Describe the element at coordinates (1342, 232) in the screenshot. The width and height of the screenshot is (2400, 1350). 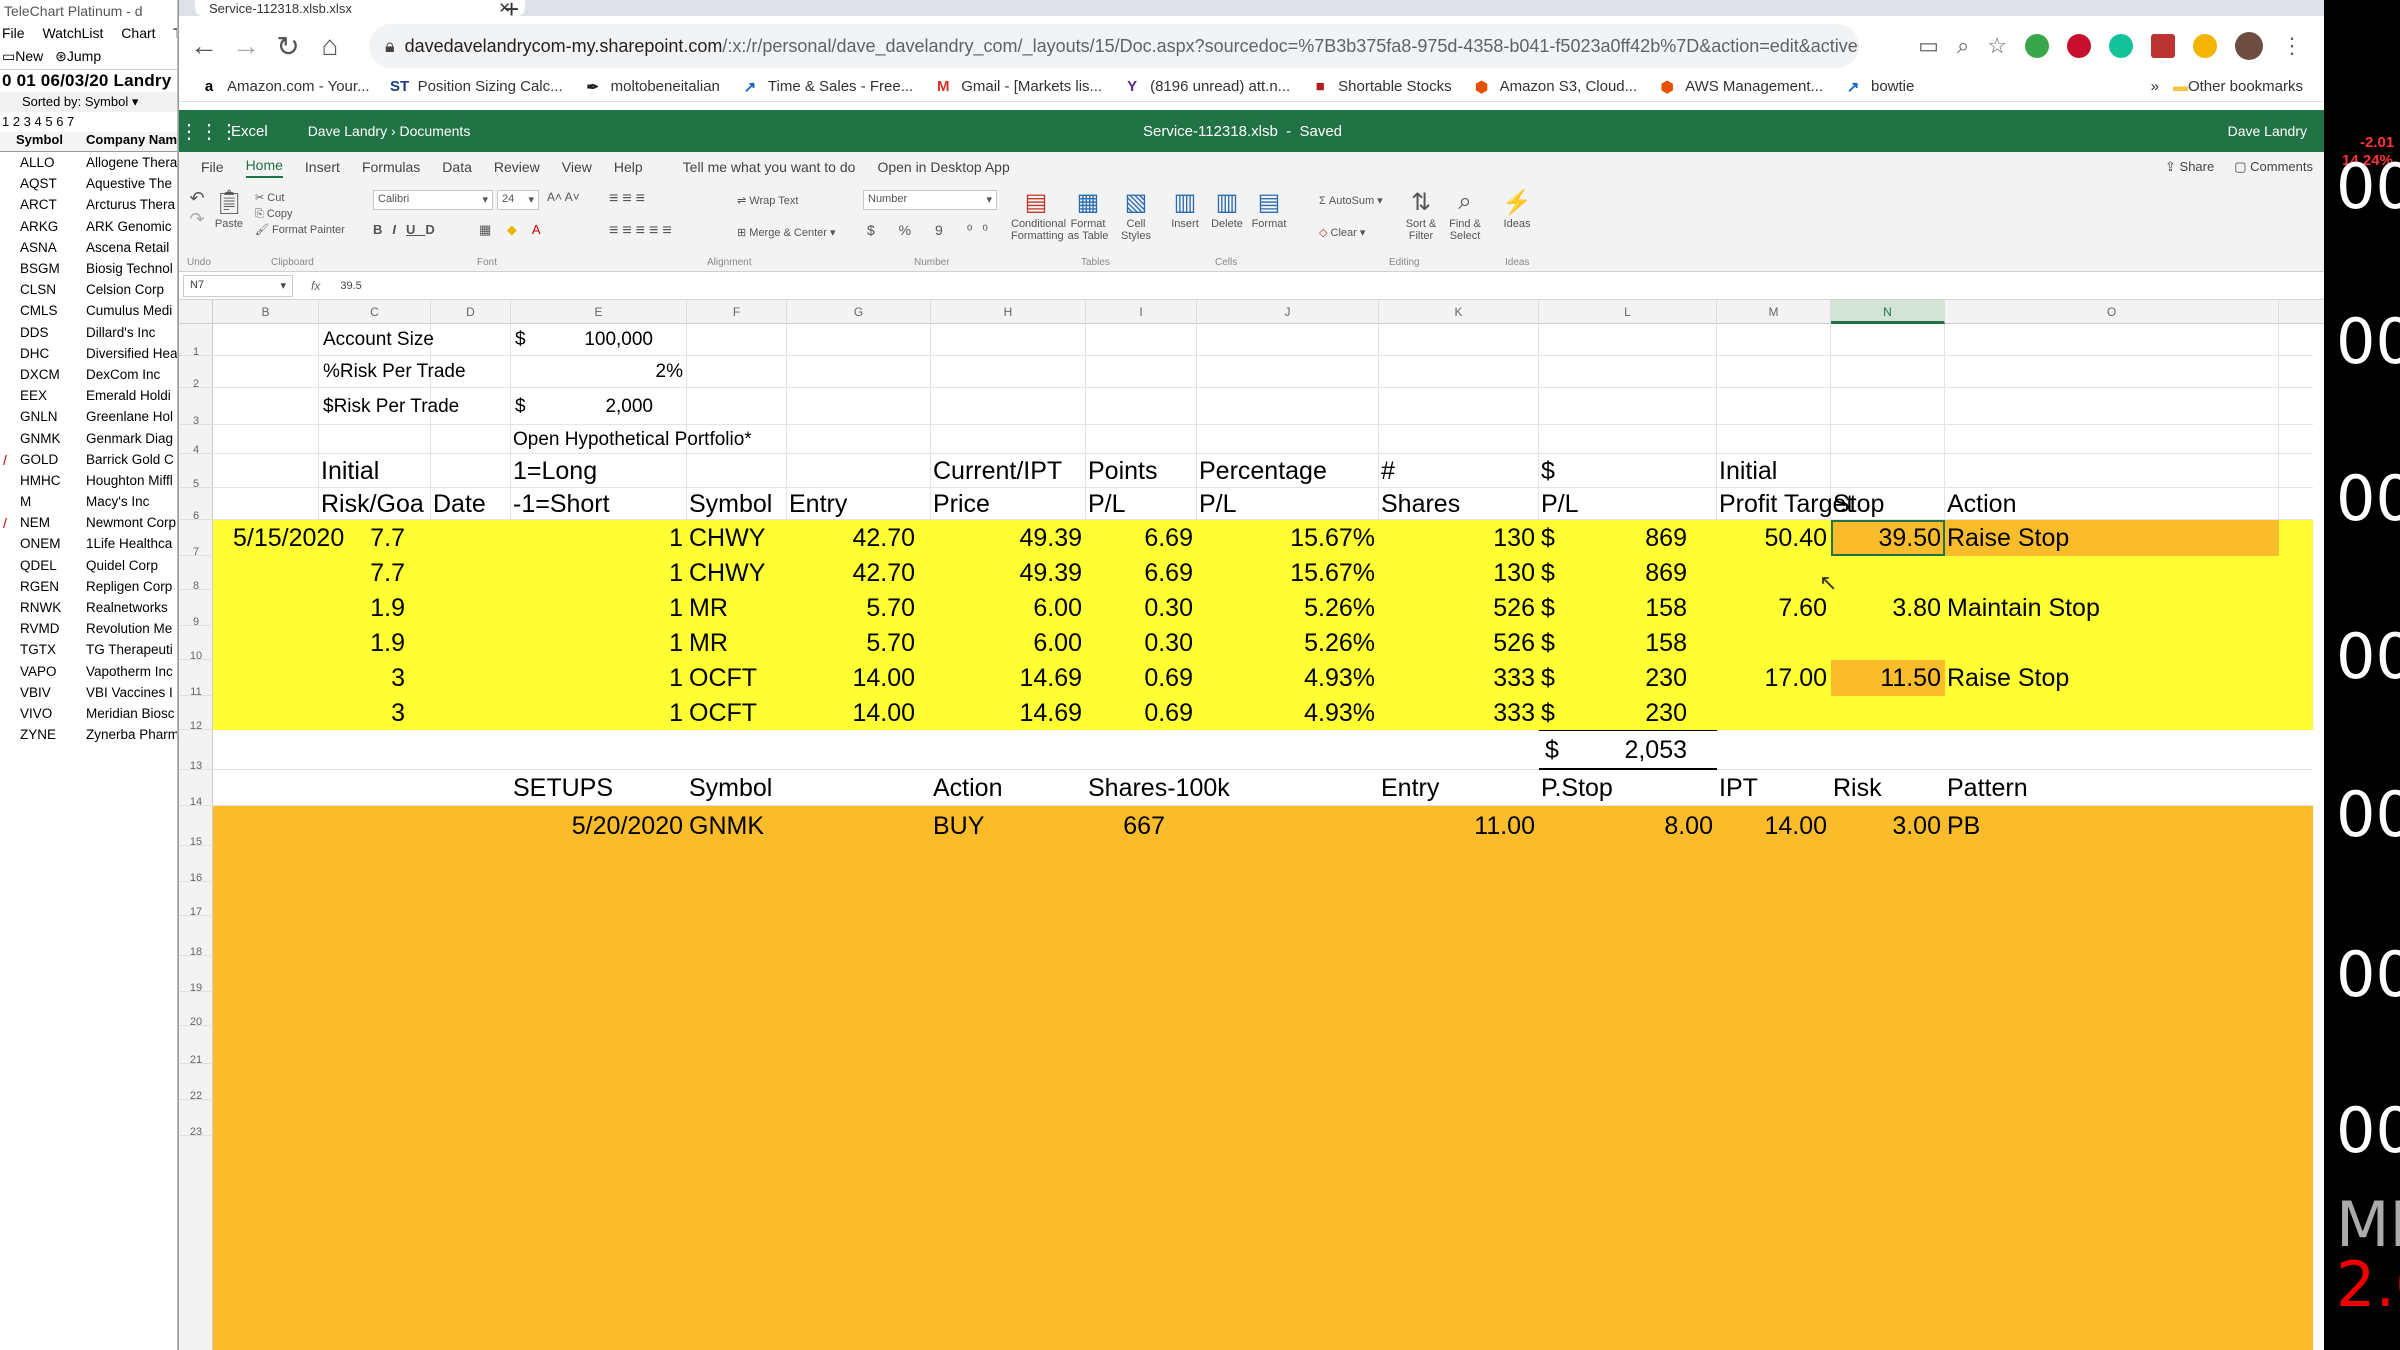
I see `clear-button: ◇ Clear ▾` at that location.